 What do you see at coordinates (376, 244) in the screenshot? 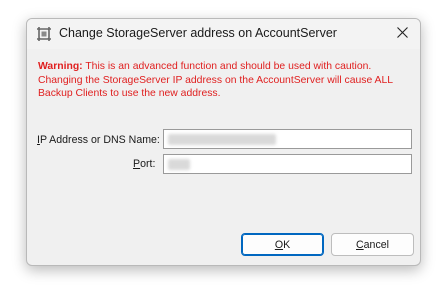
I see `cancel-label: ancel` at bounding box center [376, 244].